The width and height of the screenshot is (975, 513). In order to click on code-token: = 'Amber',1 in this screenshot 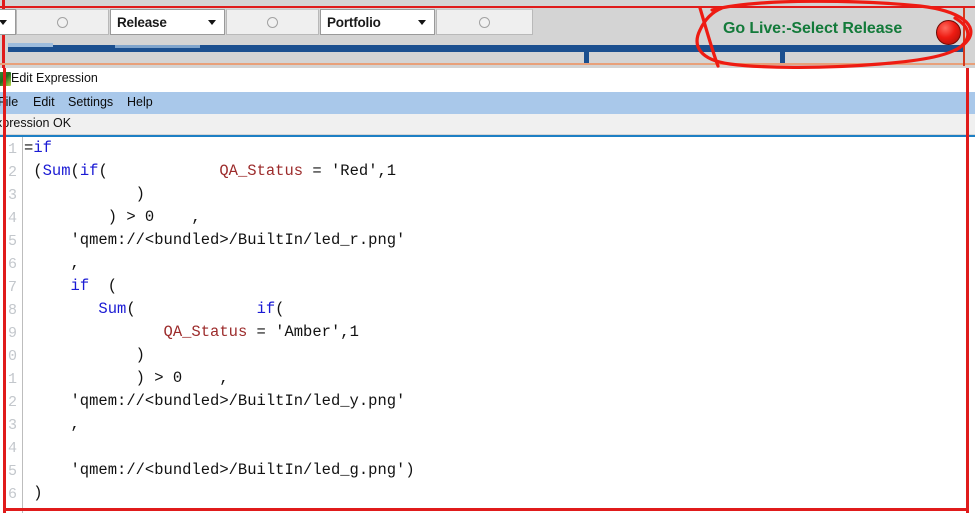, I will do `click(303, 332)`.